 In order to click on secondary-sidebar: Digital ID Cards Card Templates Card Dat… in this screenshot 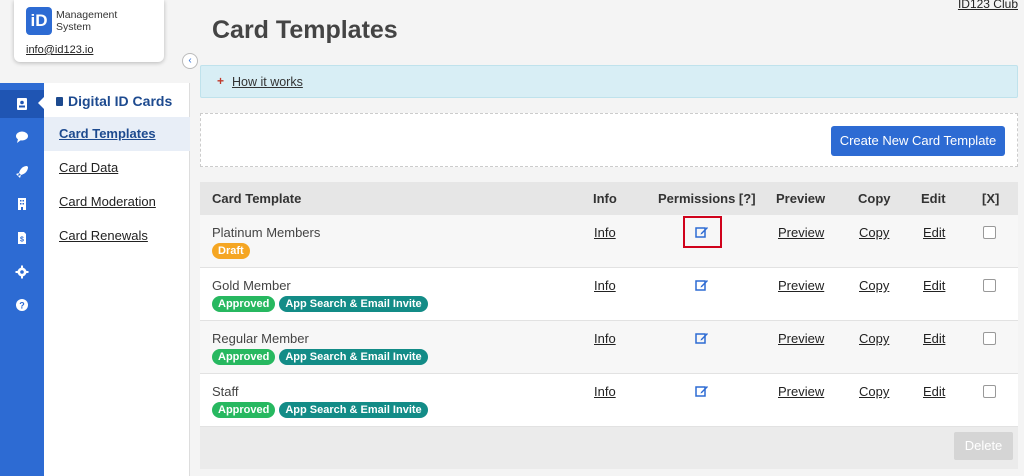, I will do `click(117, 279)`.